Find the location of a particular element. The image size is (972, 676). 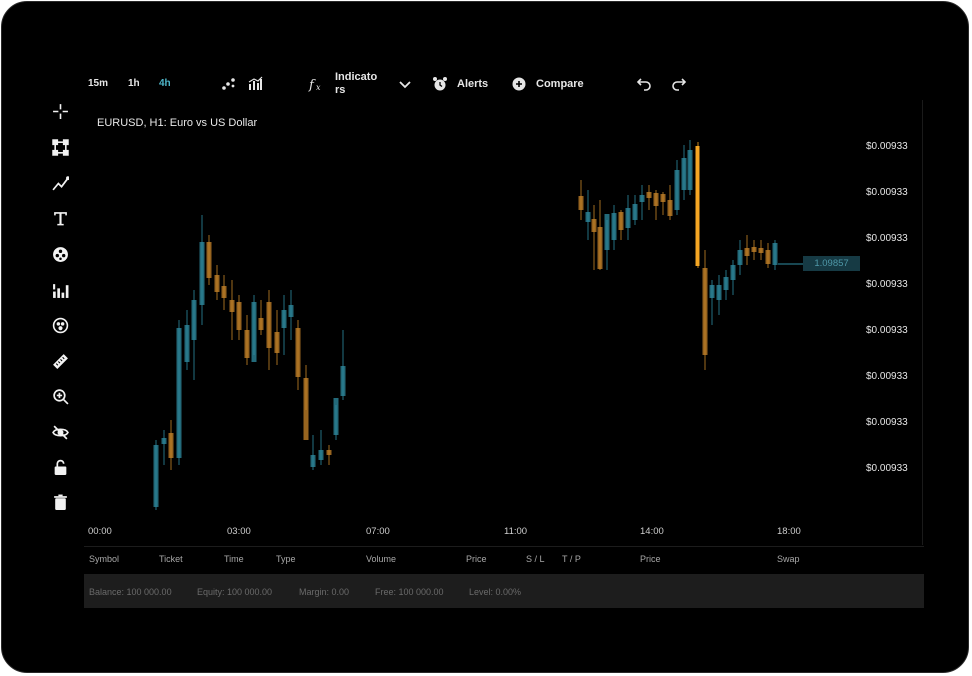

function-icon: fx is located at coordinates (316, 84).